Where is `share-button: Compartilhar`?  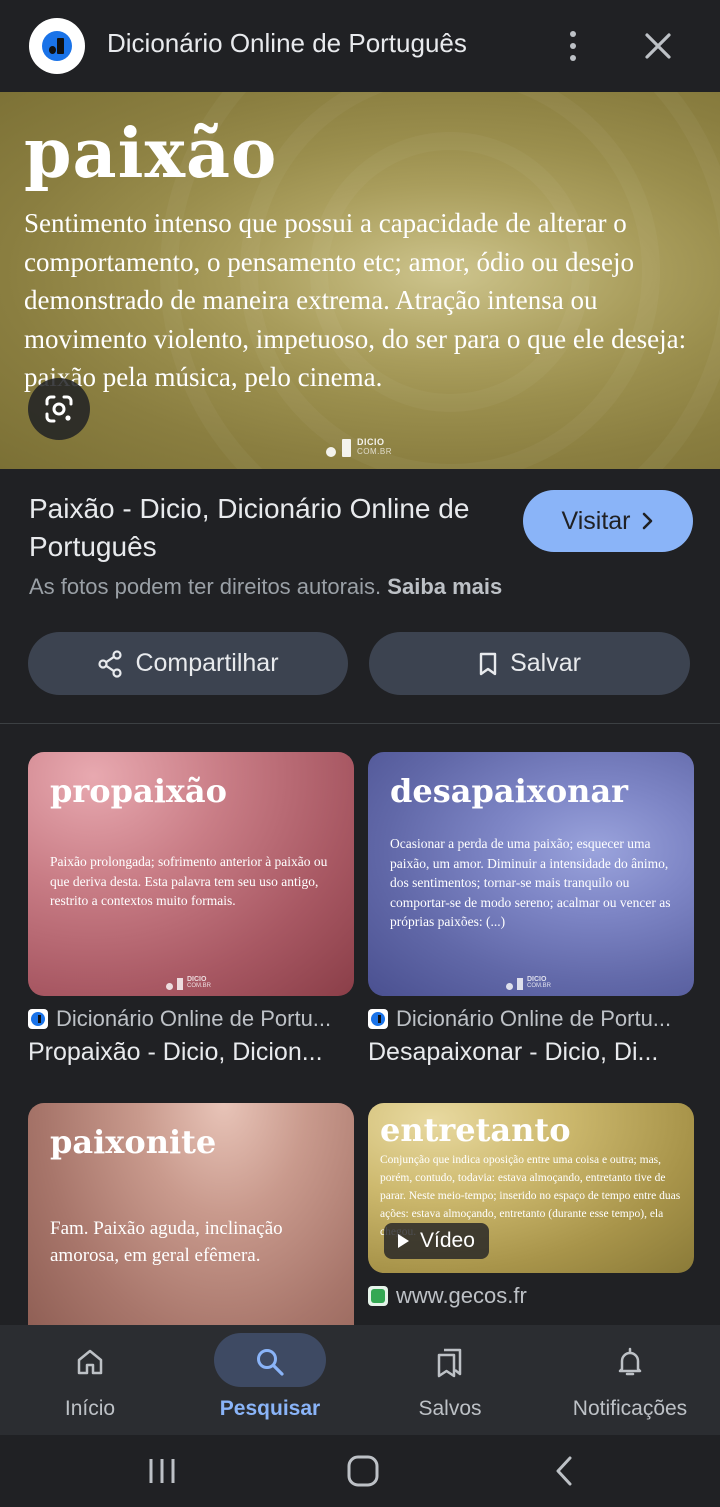 share-button: Compartilhar is located at coordinates (188, 663).